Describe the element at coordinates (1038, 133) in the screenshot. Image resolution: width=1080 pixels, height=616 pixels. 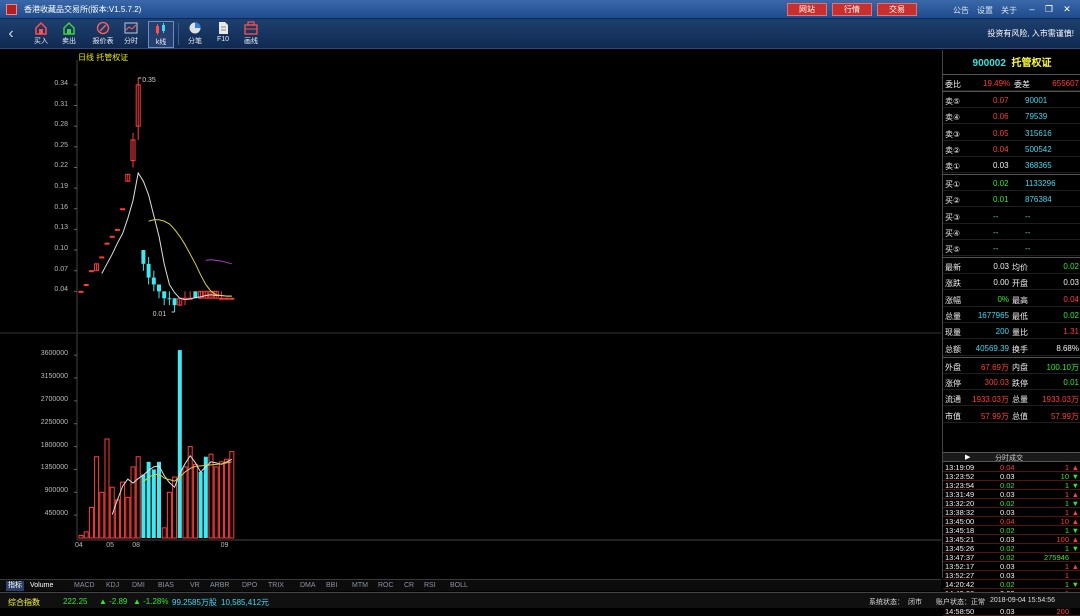
I see `book-volume: 315616` at that location.